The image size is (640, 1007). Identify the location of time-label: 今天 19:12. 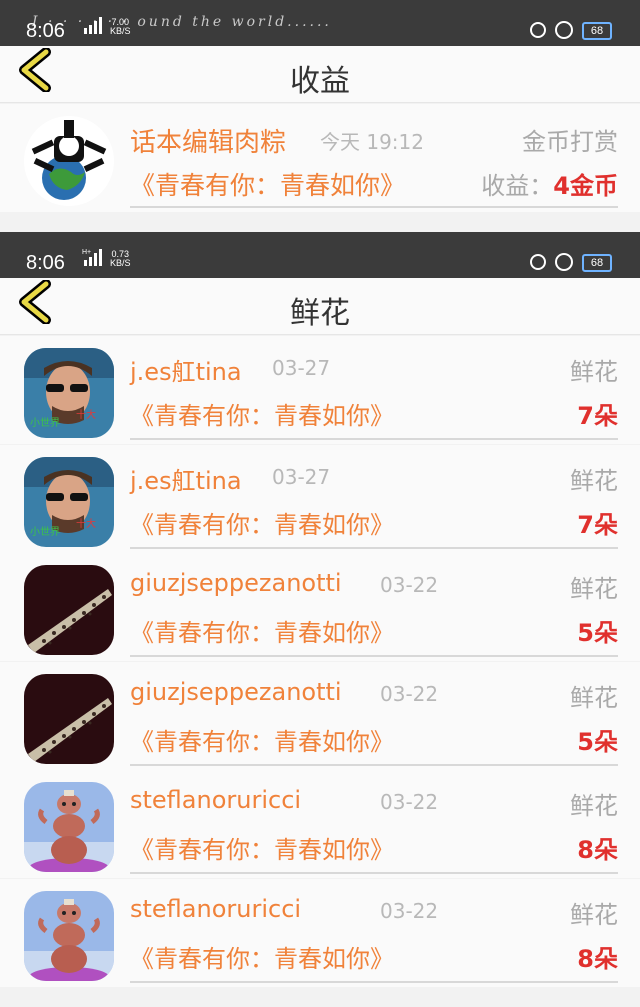
(372, 142).